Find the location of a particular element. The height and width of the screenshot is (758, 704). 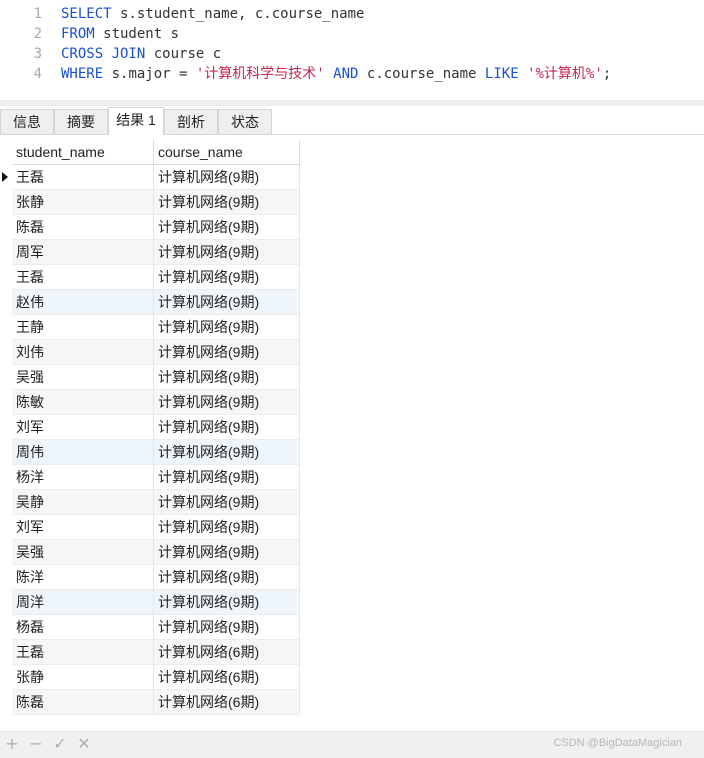

table-row: 吴静 计算机网络(9期) is located at coordinates (150, 502).